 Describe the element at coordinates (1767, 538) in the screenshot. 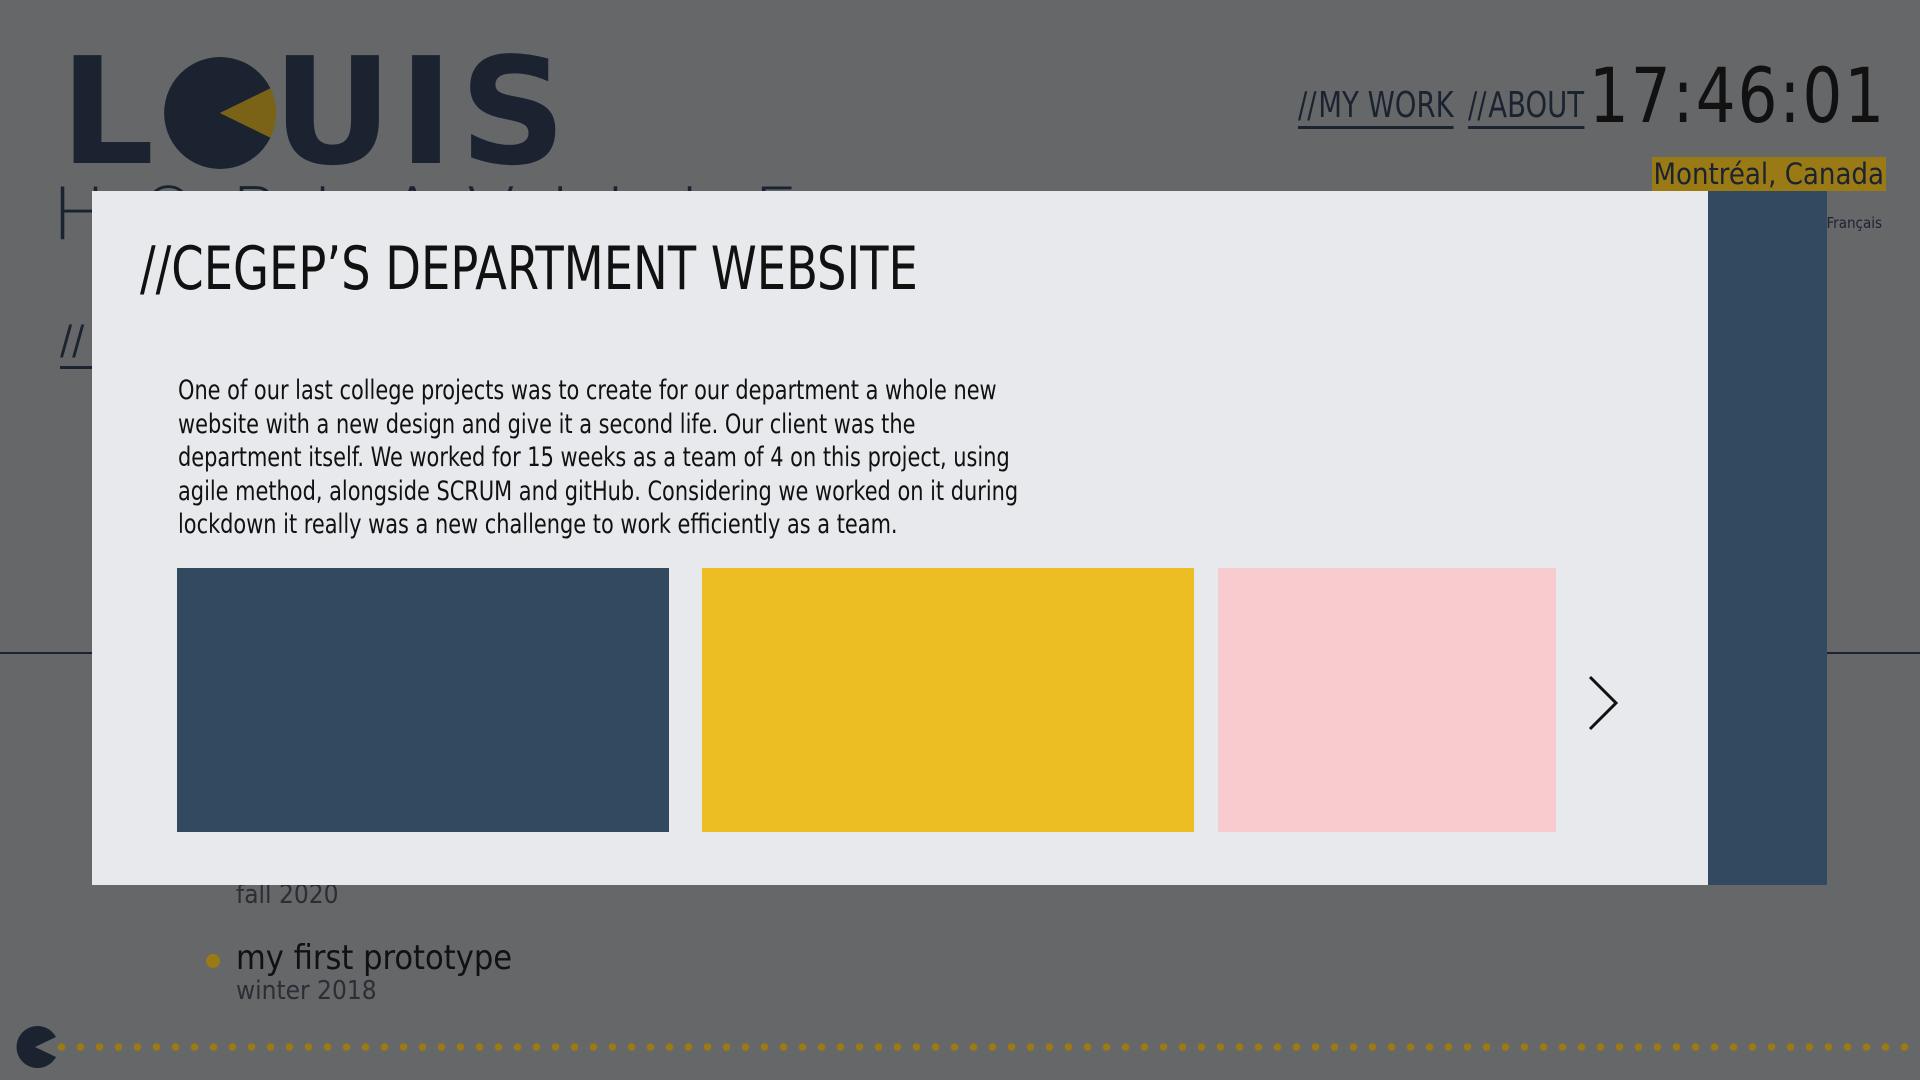

I see `modal-side-panel` at that location.